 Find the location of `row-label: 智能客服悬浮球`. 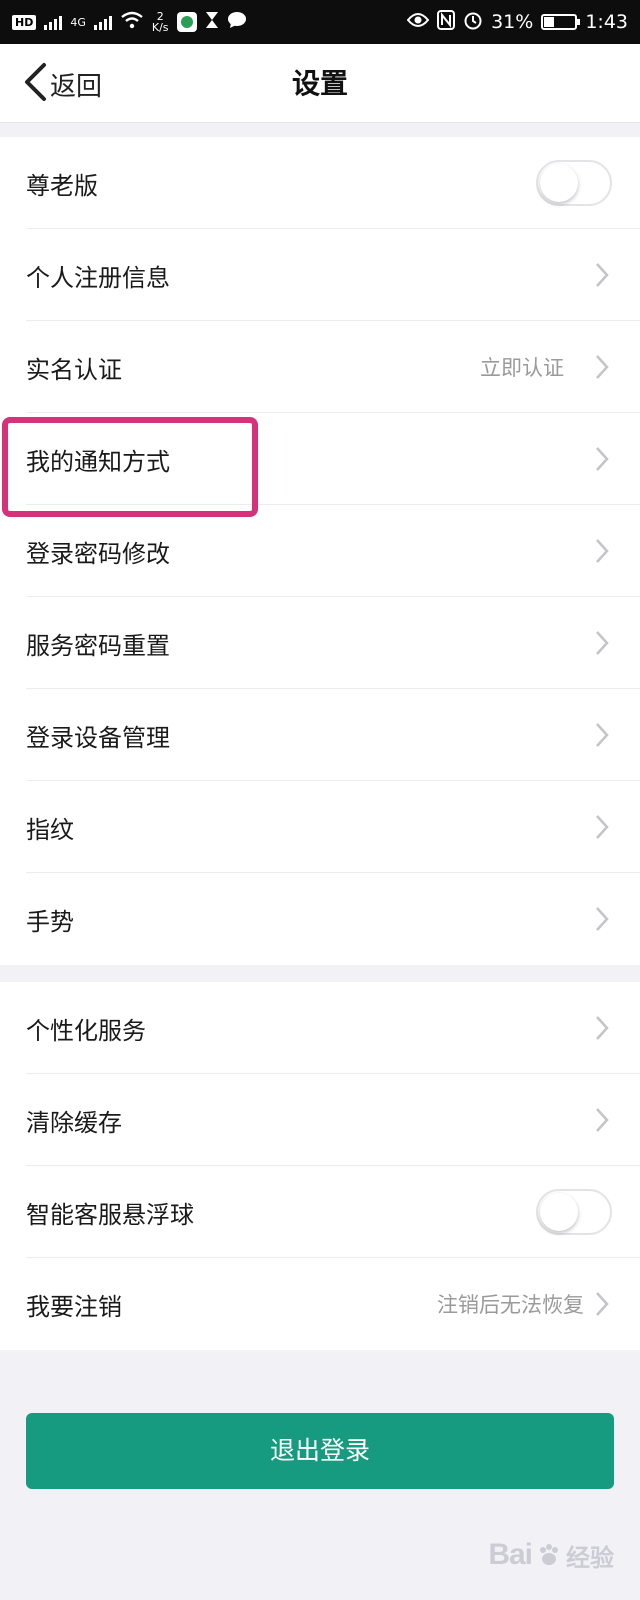

row-label: 智能客服悬浮球 is located at coordinates (110, 1214).